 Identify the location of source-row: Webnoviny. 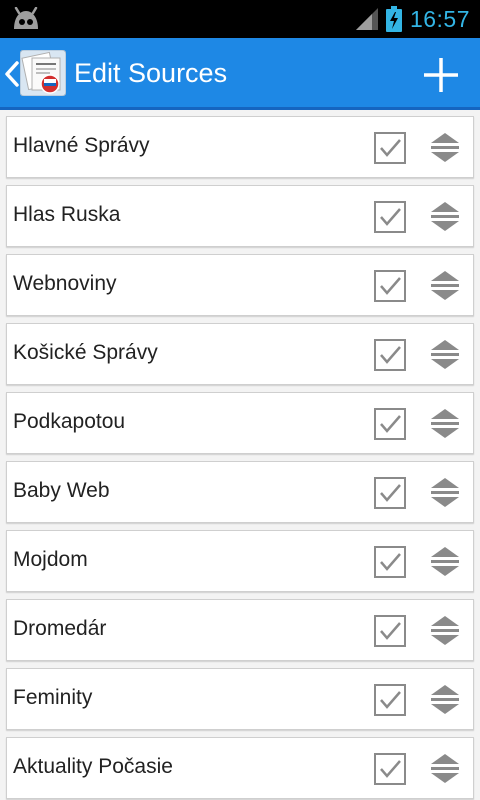
(240, 285).